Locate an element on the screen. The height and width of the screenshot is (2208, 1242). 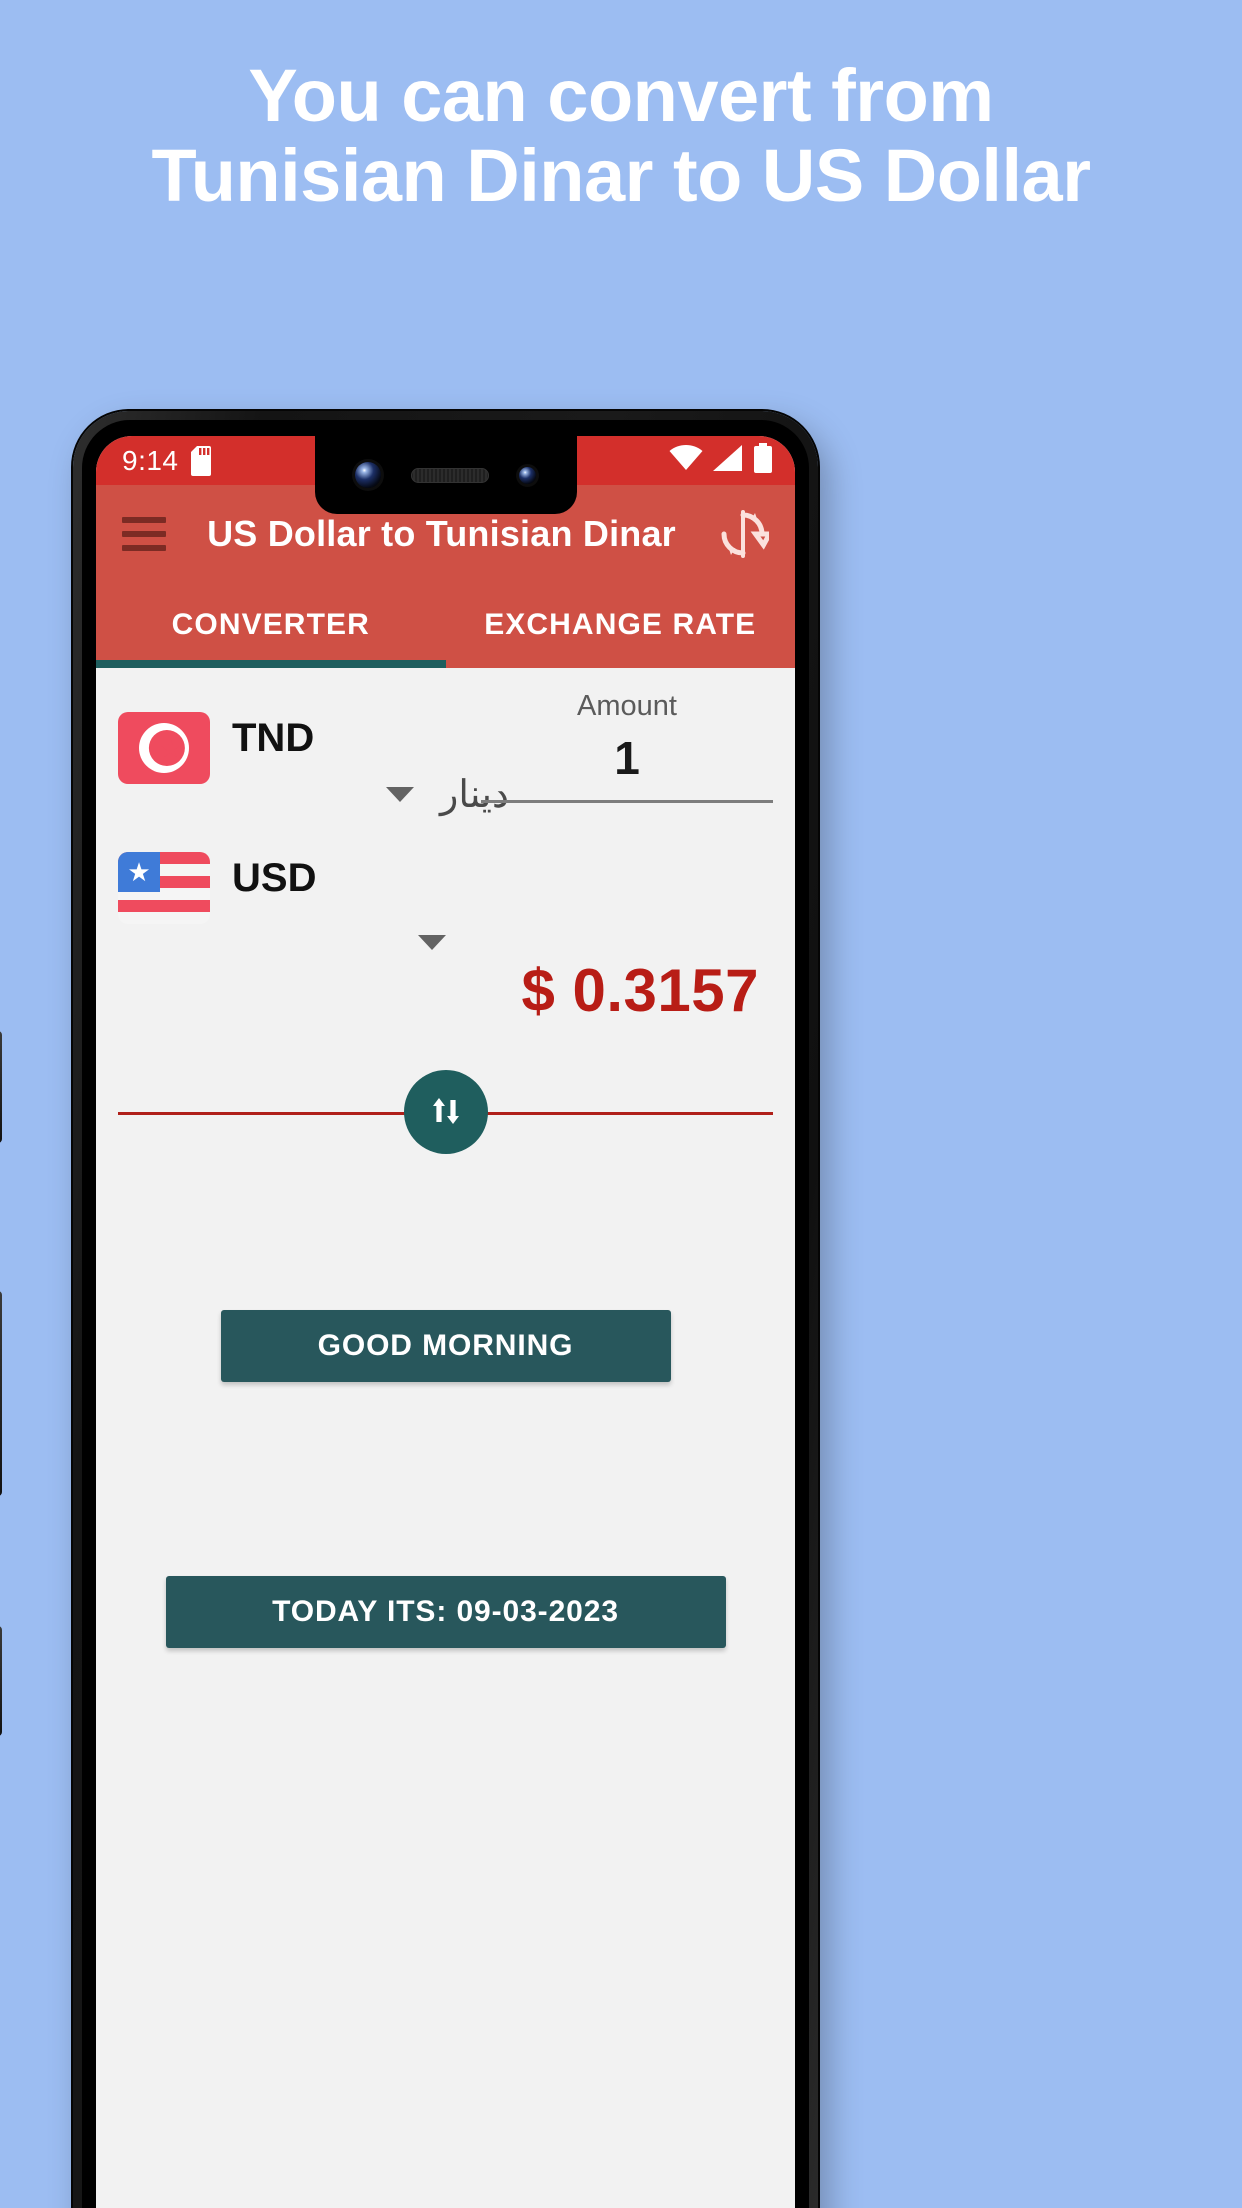
usa-flag-icon: ★ is located at coordinates (164, 888).